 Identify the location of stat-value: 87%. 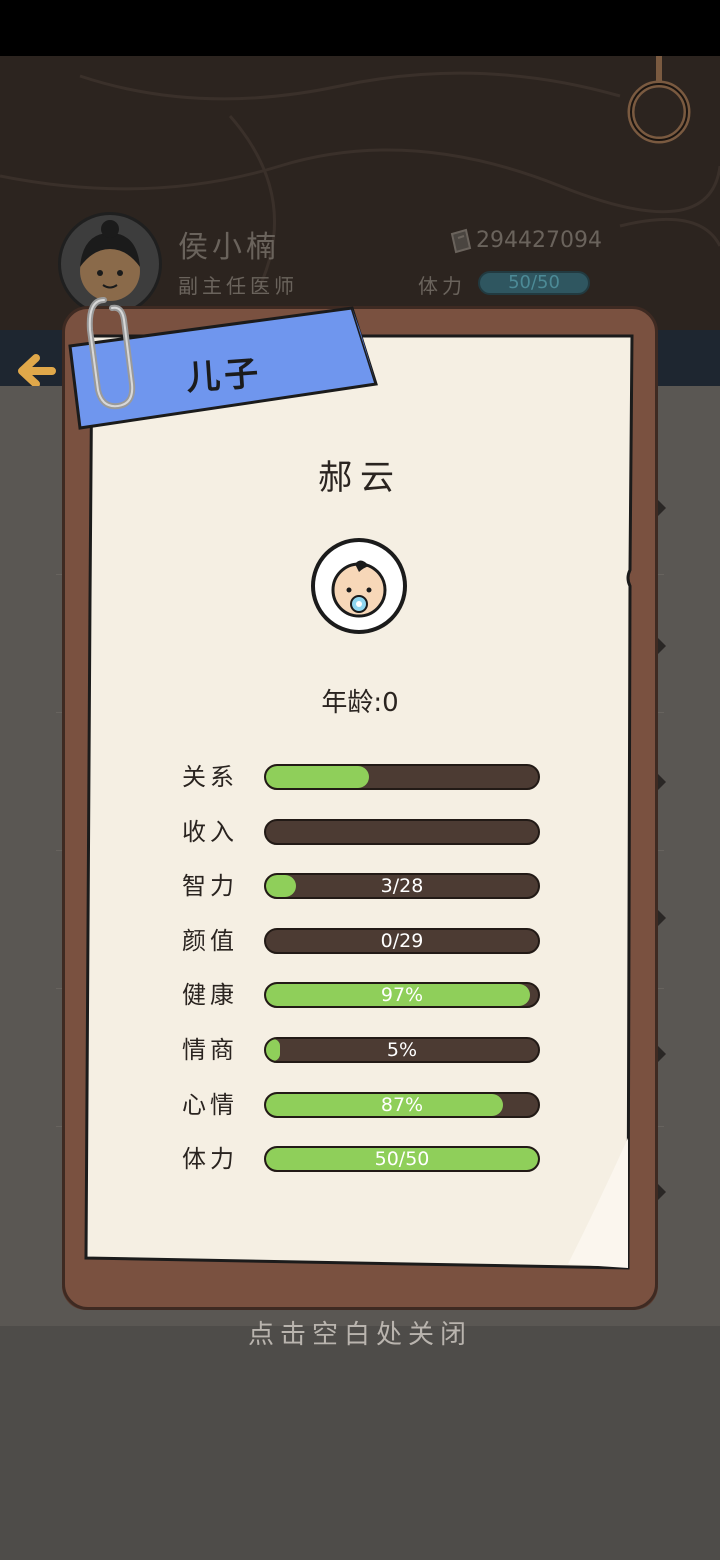
(402, 1105).